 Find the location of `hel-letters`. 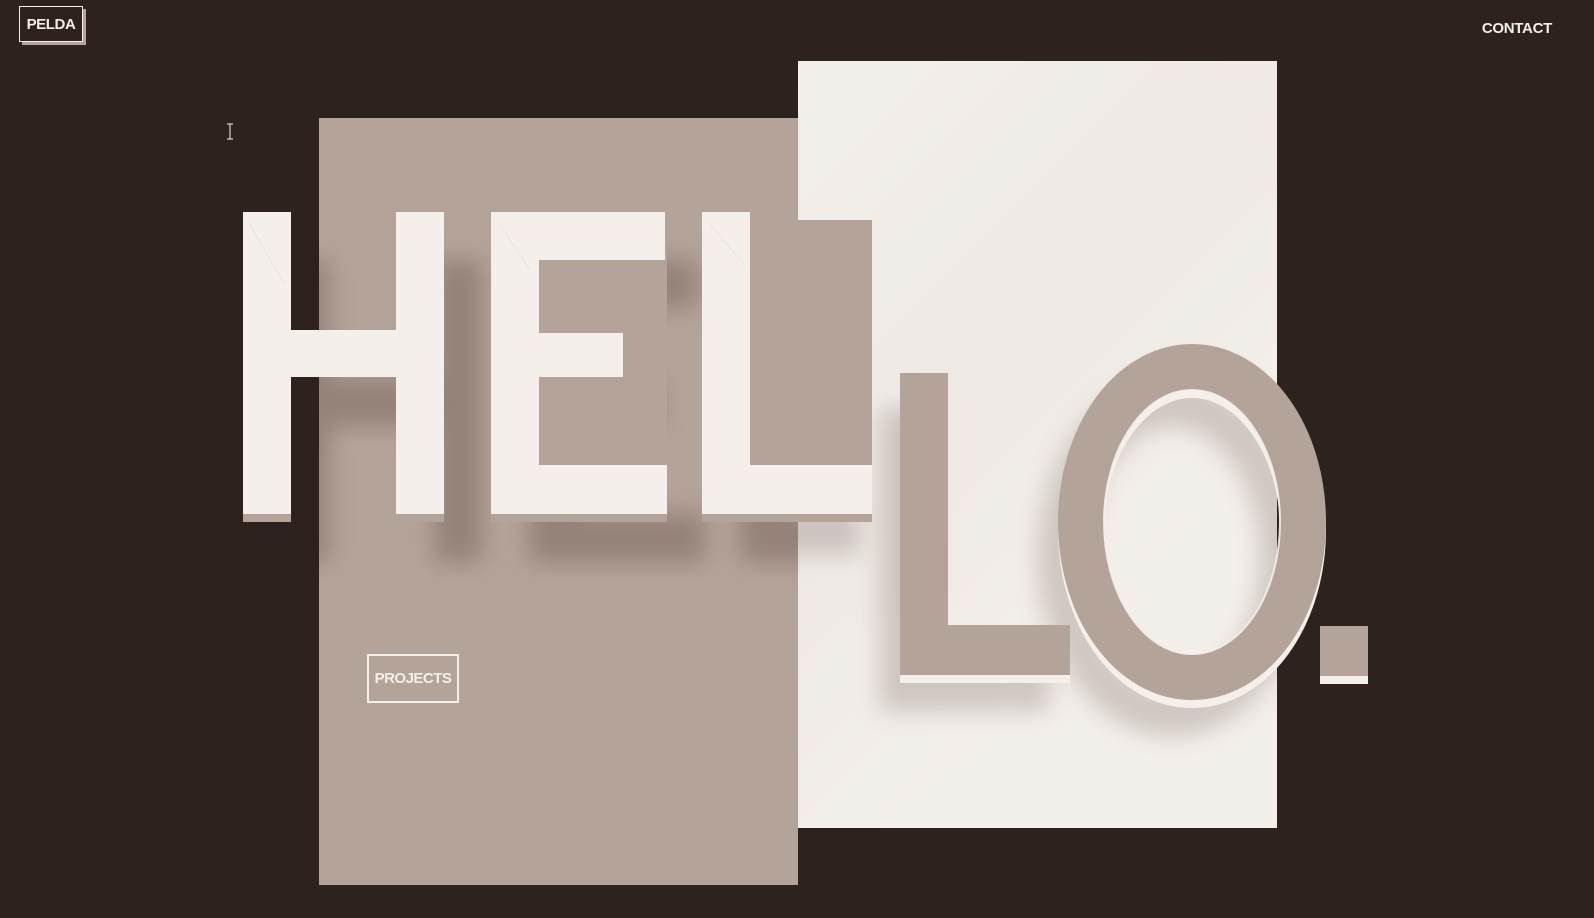

hel-letters is located at coordinates (557, 367).